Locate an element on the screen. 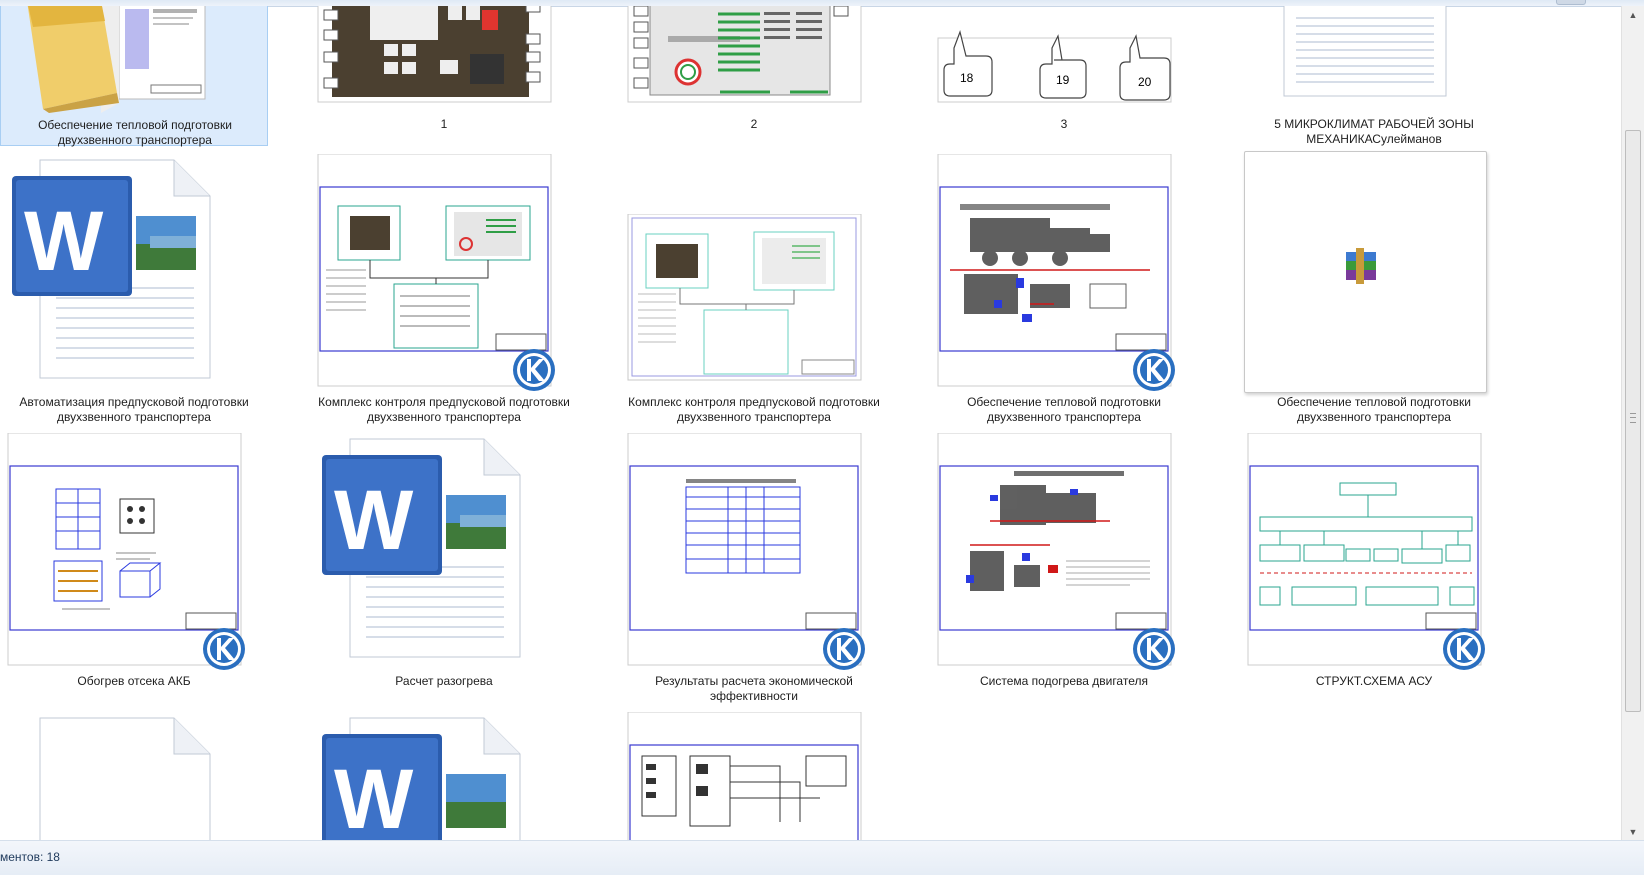 The width and height of the screenshot is (1644, 875). file-label: 2 is located at coordinates (754, 124).